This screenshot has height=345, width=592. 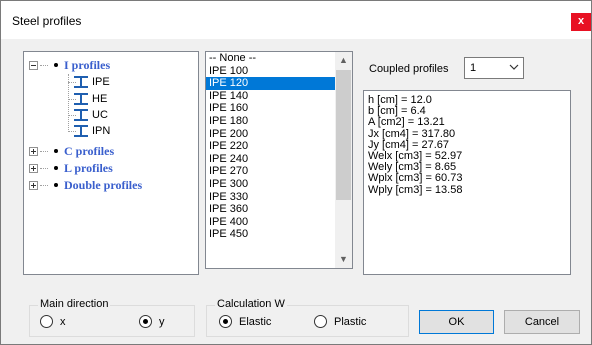 I want to click on profile-list-item: IPE 240, so click(x=270, y=159).